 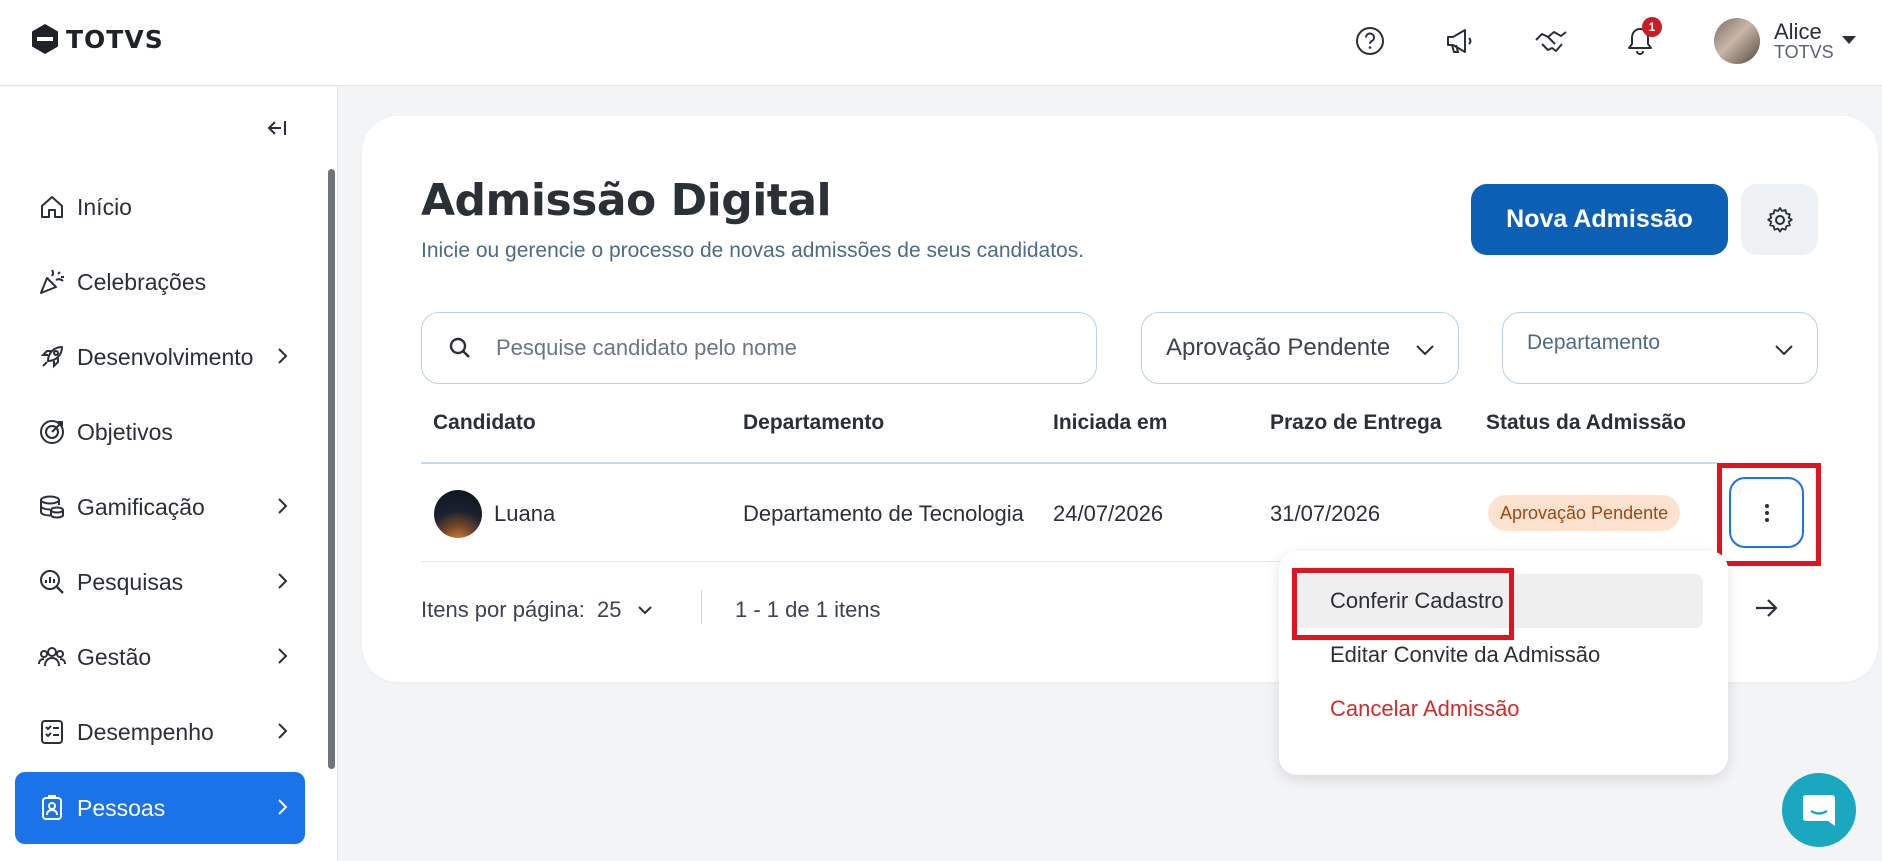 What do you see at coordinates (52, 357) in the screenshot?
I see `rocket-icon` at bounding box center [52, 357].